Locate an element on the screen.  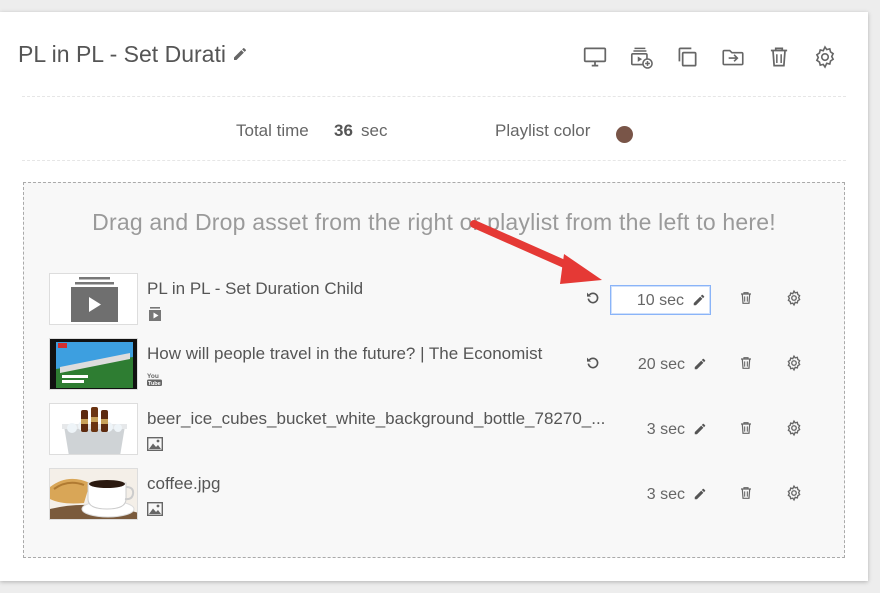
playlist-toolbar is located at coordinates (710, 57).